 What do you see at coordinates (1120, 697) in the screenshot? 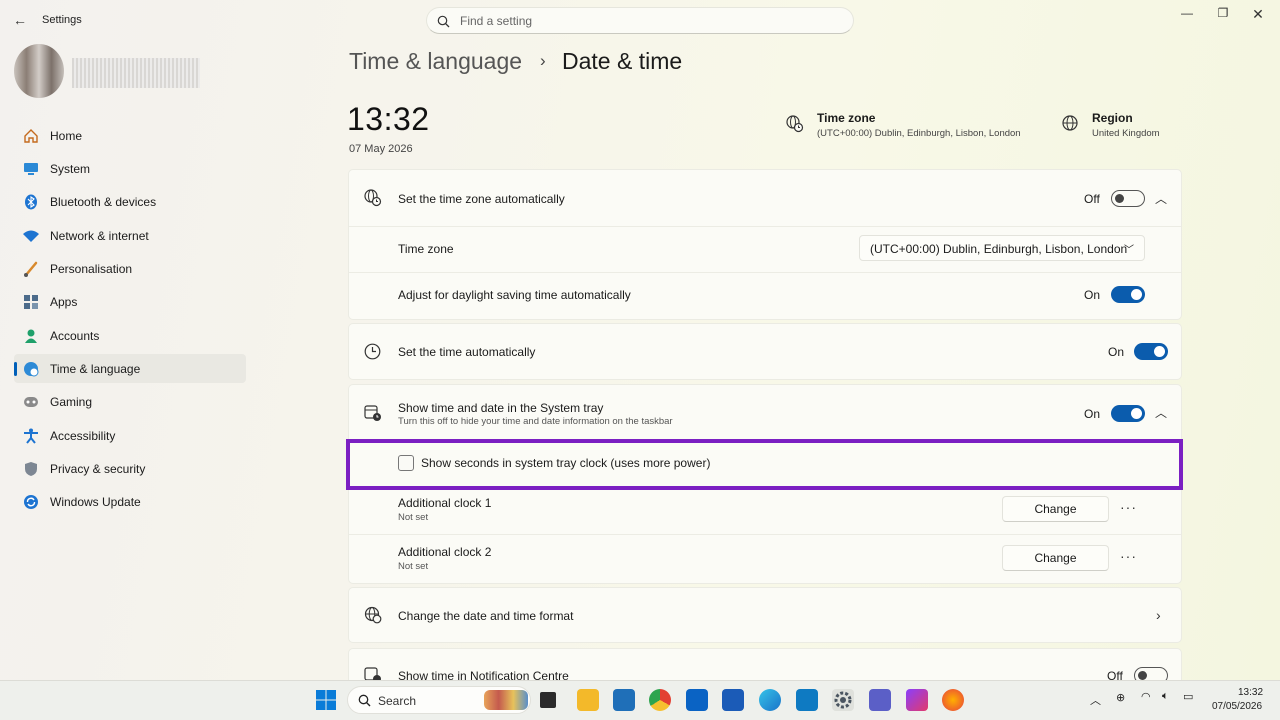
I see `network-status-icon: ⊕` at bounding box center [1120, 697].